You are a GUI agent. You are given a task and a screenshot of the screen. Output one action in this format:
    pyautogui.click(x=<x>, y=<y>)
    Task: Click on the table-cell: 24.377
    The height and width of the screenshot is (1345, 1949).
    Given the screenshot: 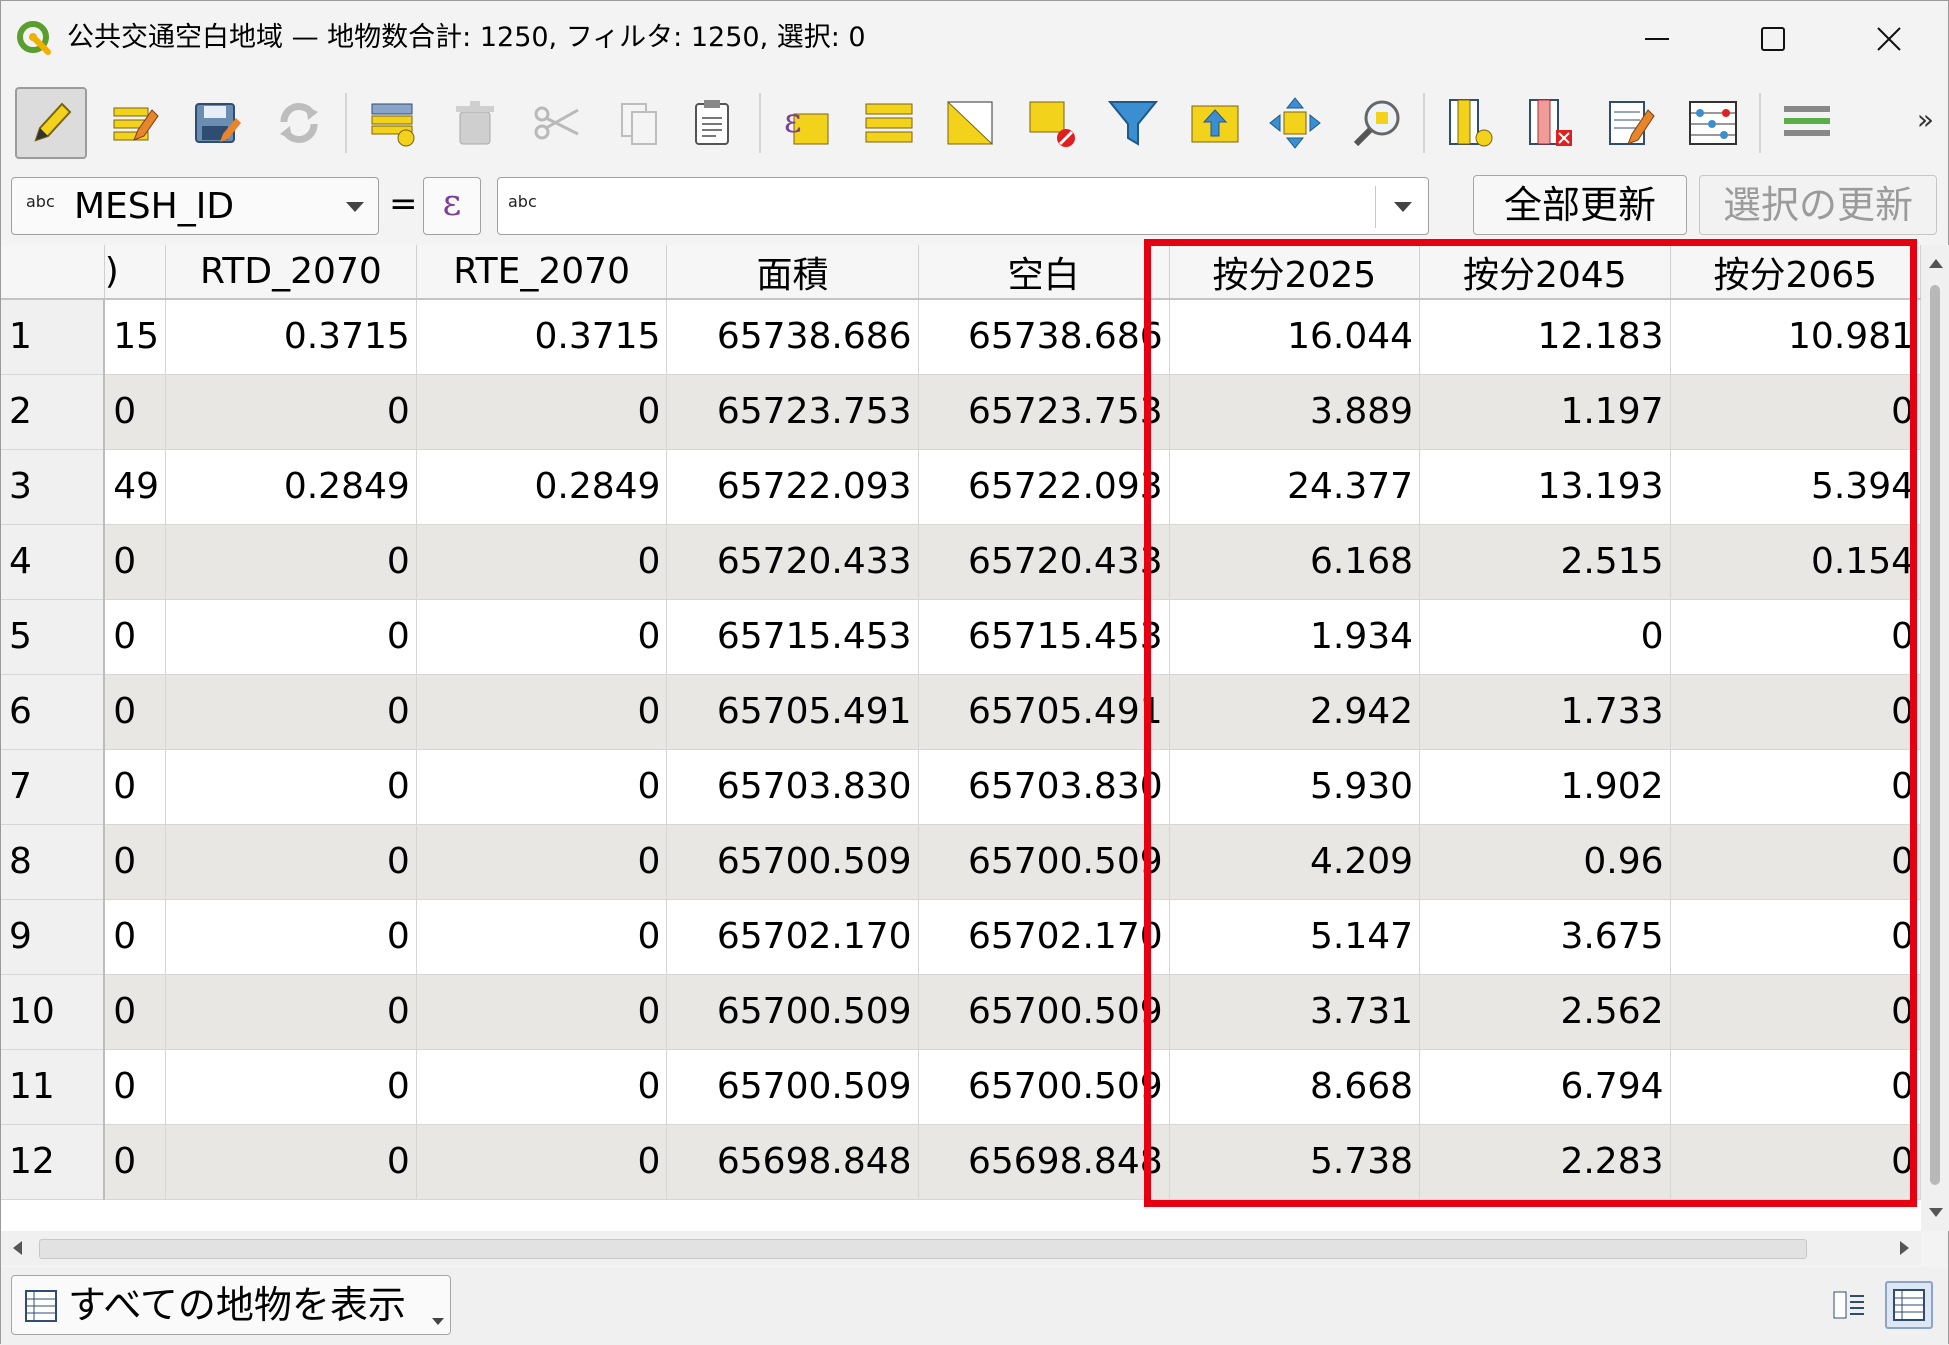 What is the action you would take?
    pyautogui.click(x=1295, y=487)
    